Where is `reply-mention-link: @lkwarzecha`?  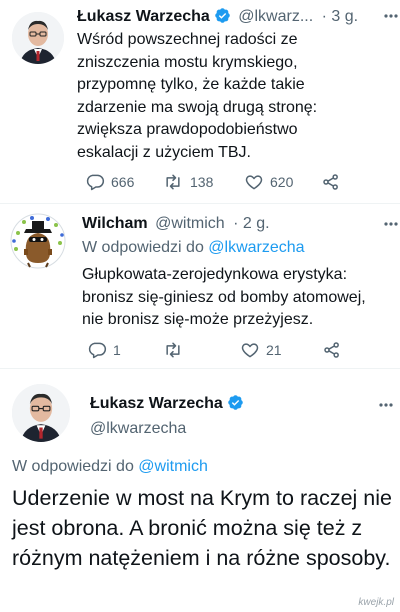 reply-mention-link: @lkwarzecha is located at coordinates (256, 247).